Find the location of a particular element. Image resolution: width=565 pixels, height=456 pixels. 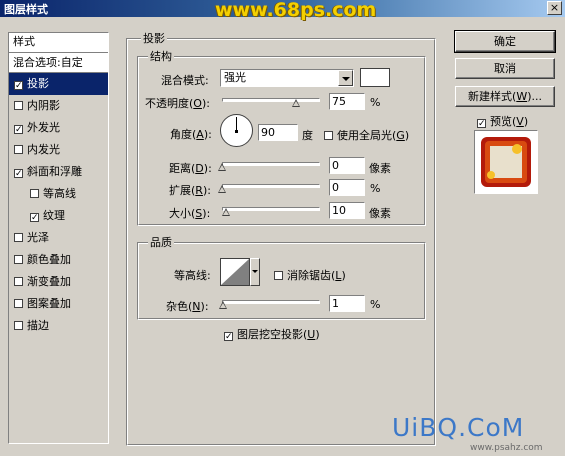

cancel-button: 取消 is located at coordinates (505, 68).